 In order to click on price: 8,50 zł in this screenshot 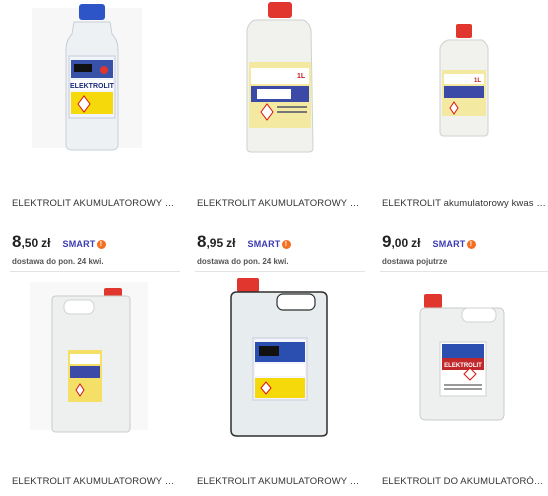, I will do `click(31, 241)`.